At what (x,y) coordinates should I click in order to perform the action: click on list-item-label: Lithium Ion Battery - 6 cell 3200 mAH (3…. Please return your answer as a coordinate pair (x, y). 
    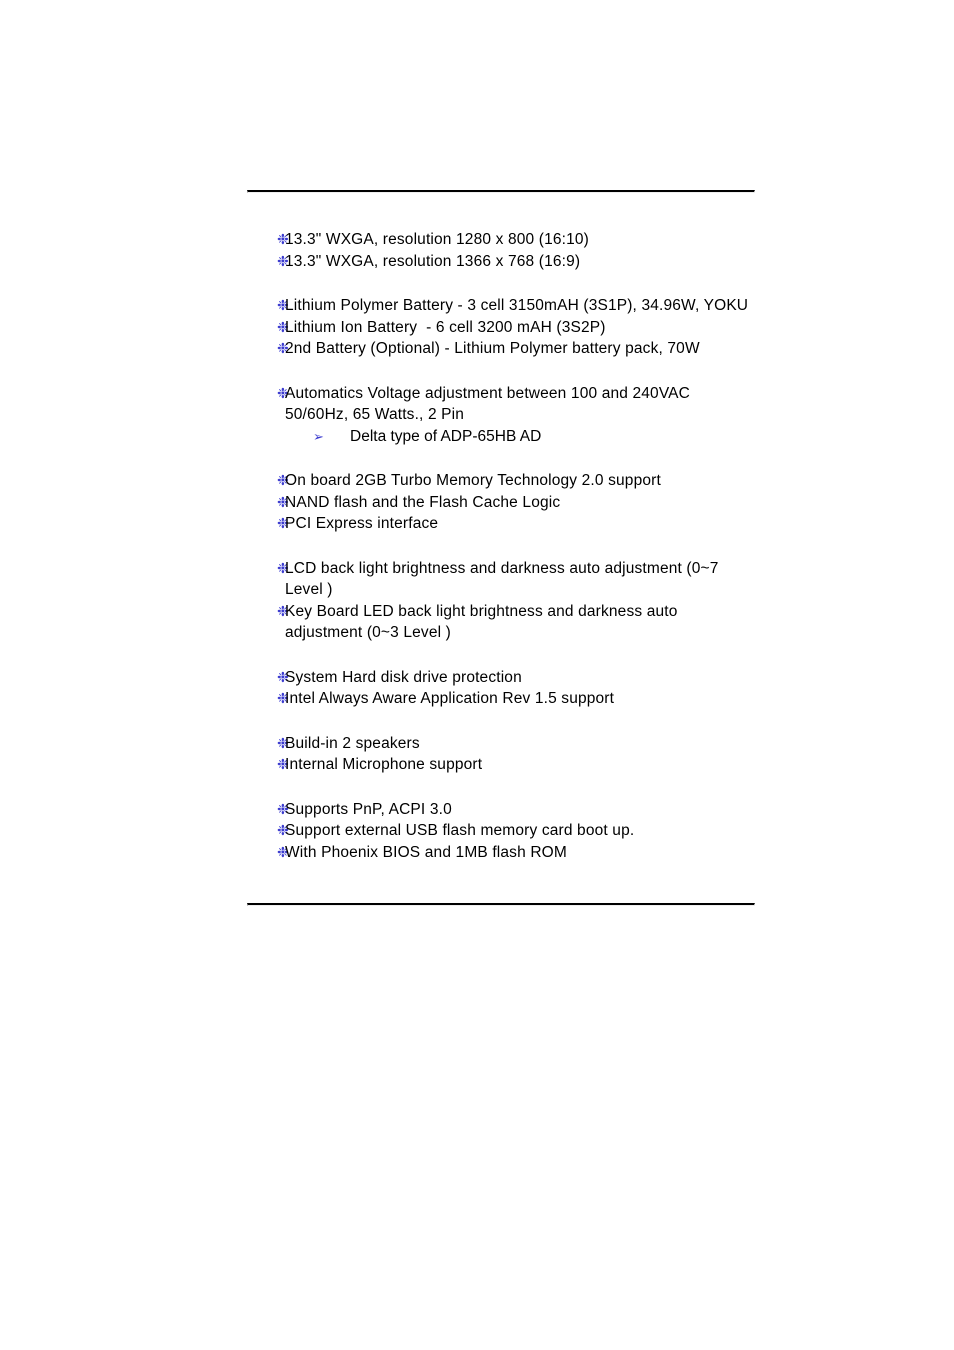
    Looking at the image, I should click on (445, 327).